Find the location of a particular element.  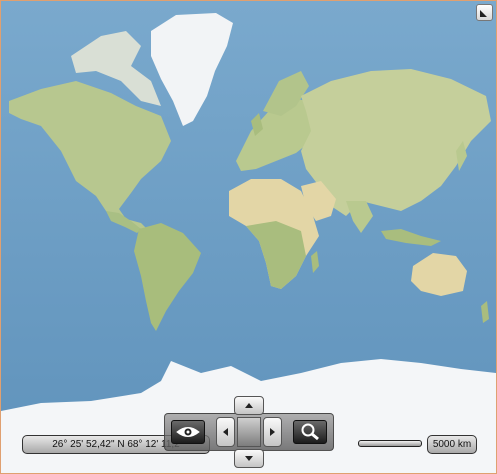

map-mode-icon is located at coordinates (483, 13).